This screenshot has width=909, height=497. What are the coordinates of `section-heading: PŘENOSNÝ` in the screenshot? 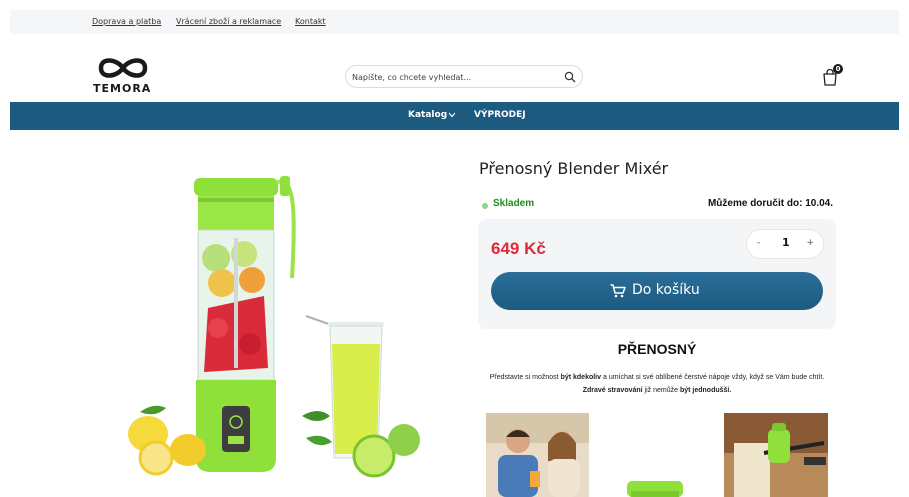 It's located at (657, 349).